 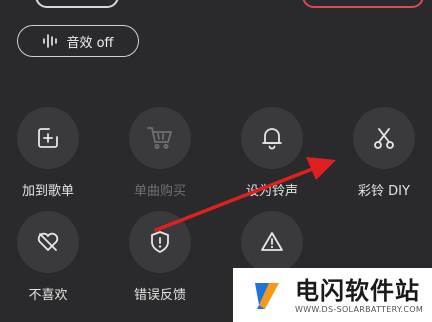 I want to click on dislike-label: 不喜欢, so click(x=48, y=295).